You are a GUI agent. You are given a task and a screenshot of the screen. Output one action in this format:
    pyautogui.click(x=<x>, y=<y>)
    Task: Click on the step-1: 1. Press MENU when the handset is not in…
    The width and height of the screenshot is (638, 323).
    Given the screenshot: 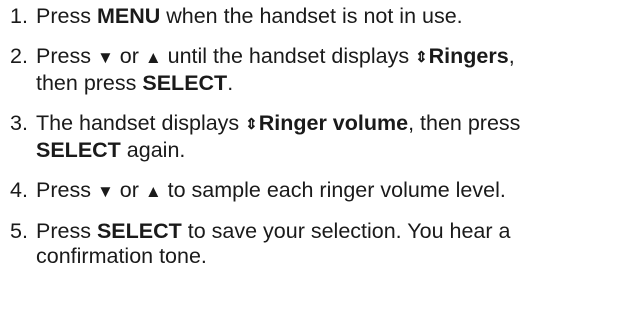 What is the action you would take?
    pyautogui.click(x=322, y=16)
    